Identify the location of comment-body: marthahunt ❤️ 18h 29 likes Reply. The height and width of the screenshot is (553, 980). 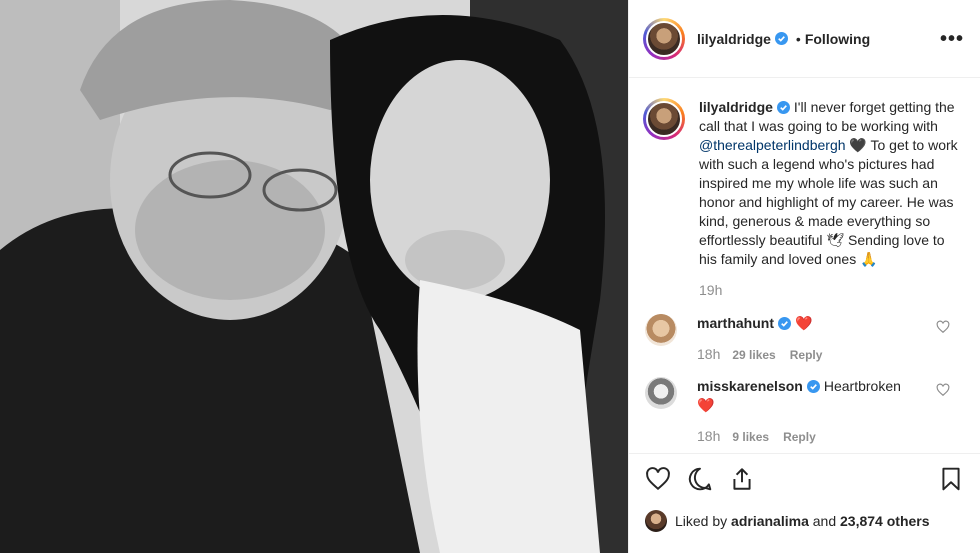
(812, 339).